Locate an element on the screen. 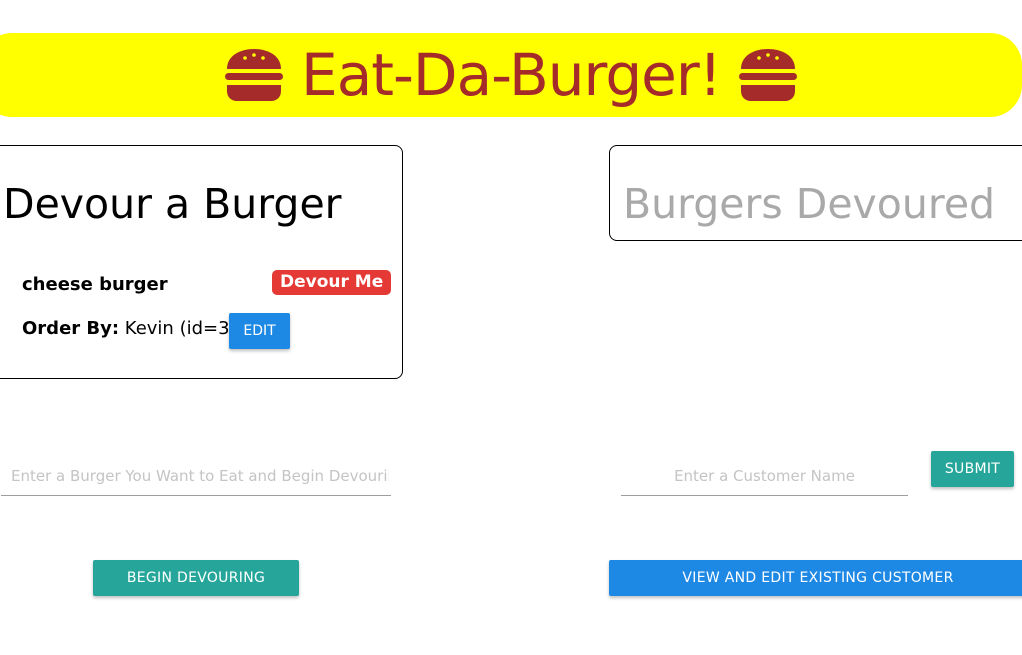 This screenshot has width=1022, height=655. banner-content: Eat-Da-Burger! is located at coordinates (511, 75).